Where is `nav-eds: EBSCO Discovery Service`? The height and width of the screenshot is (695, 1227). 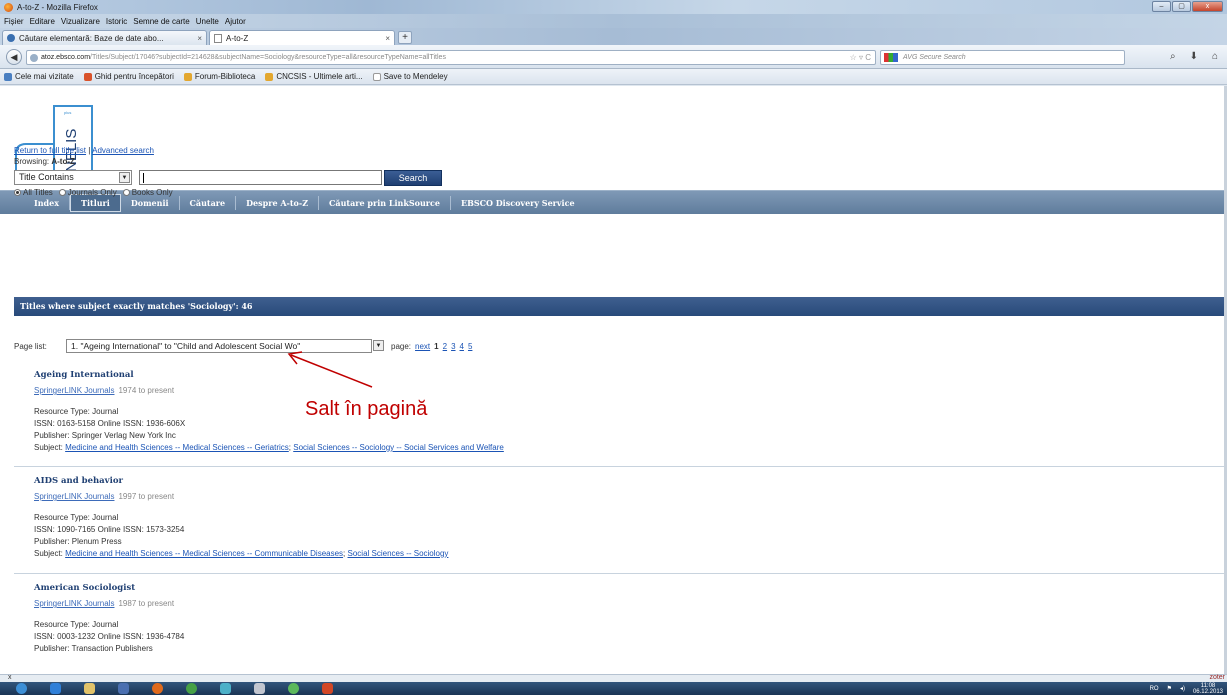 nav-eds: EBSCO Discovery Service is located at coordinates (518, 203).